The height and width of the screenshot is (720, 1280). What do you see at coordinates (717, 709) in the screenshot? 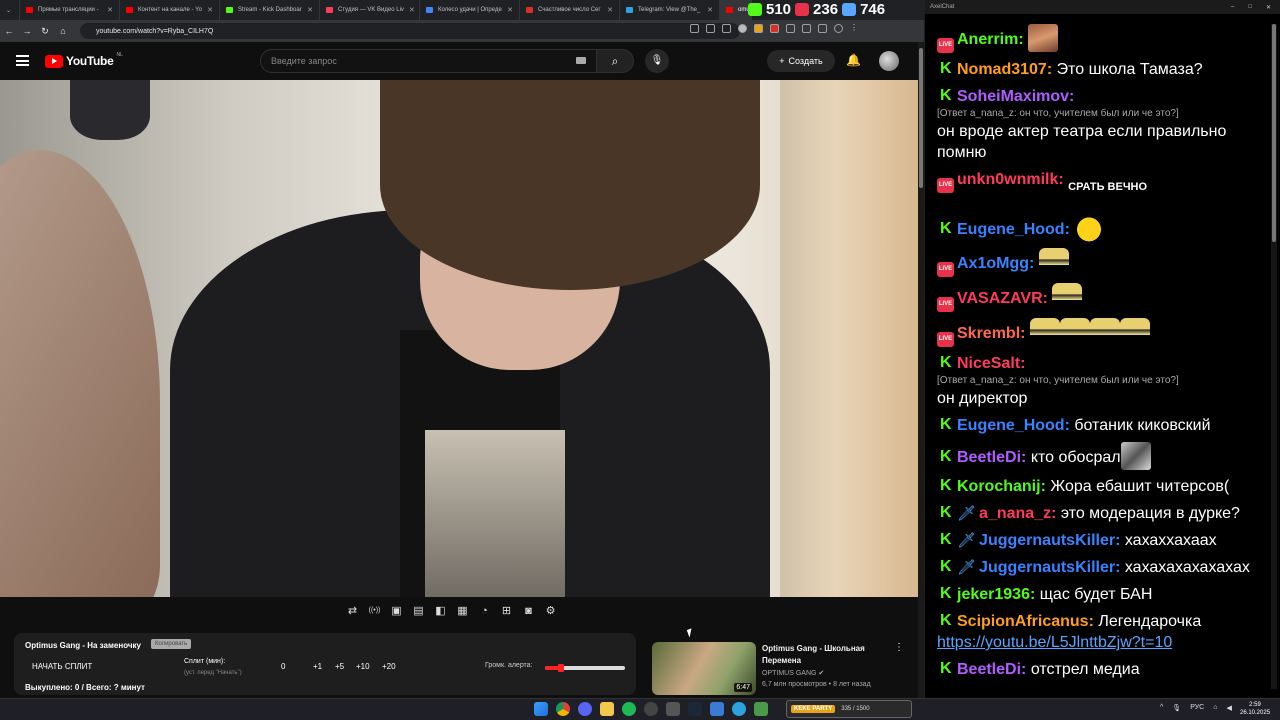
I see `media-player-icon` at bounding box center [717, 709].